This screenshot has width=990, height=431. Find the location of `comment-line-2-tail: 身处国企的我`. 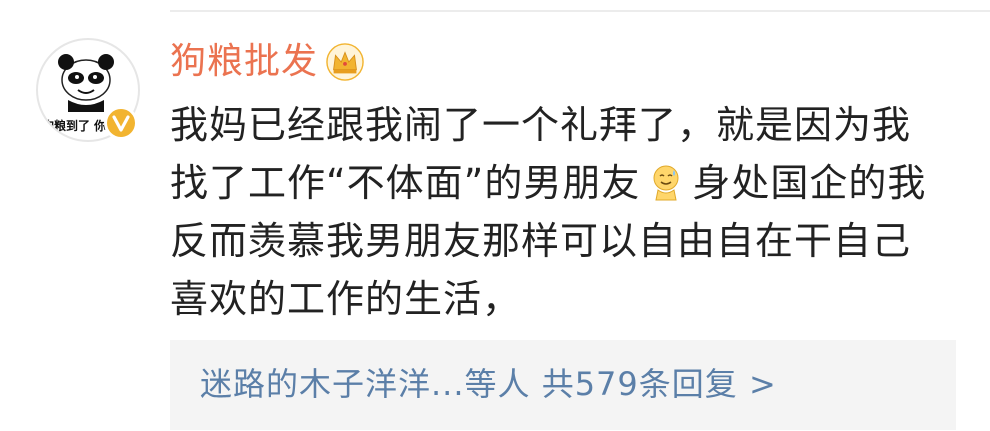

comment-line-2-tail: 身处国企的我 is located at coordinates (809, 183).